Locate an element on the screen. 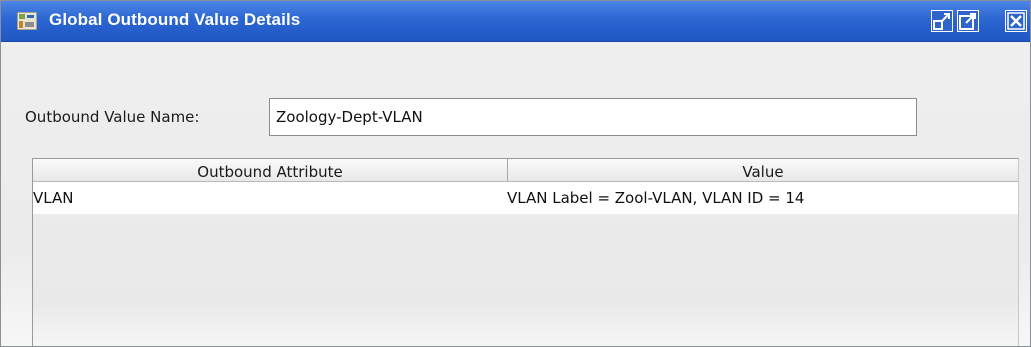 The image size is (1031, 347). window-title: Global Outbound Value Details is located at coordinates (175, 19).